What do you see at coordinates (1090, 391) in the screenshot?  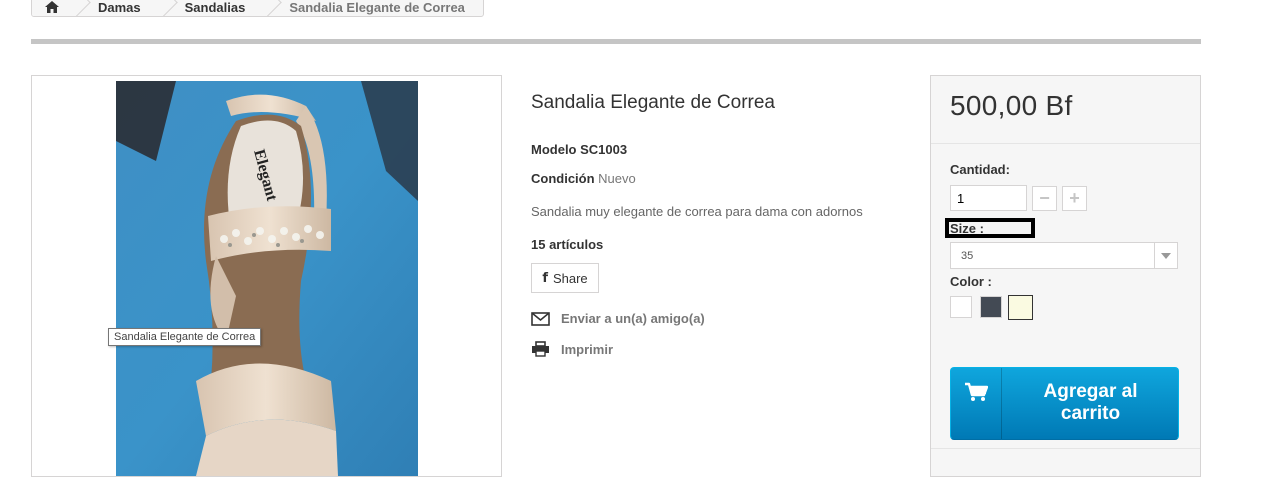 I see `add-to-cart-line1: Agregar al` at bounding box center [1090, 391].